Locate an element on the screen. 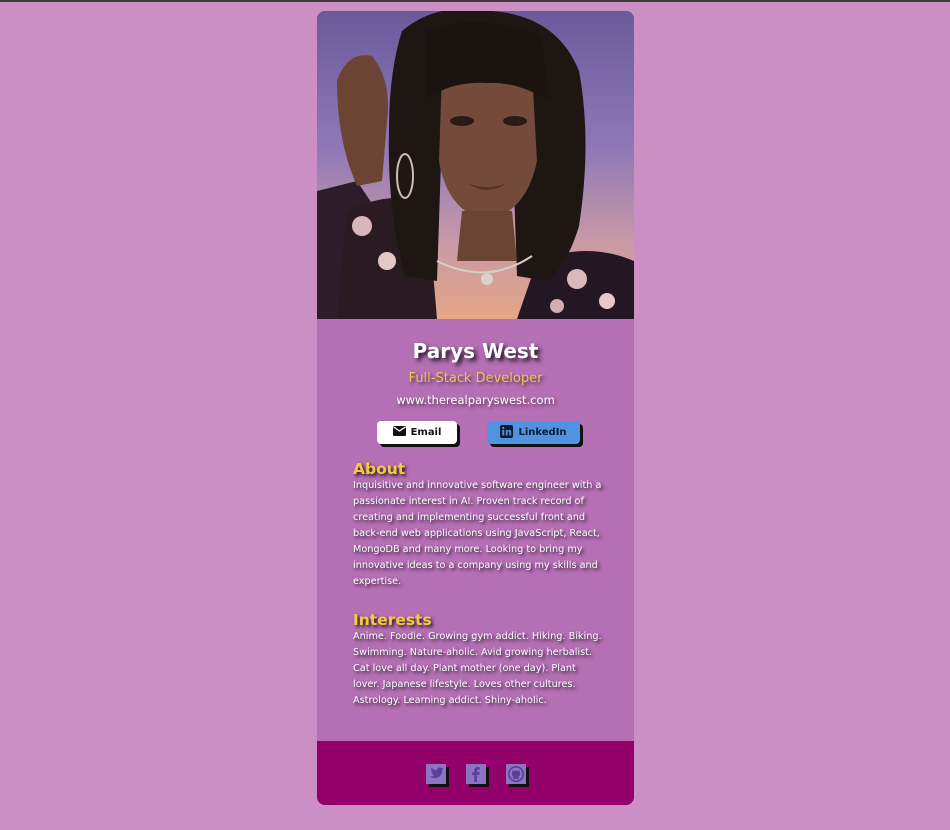 This screenshot has height=830, width=950. profile-photo is located at coordinates (475, 165).